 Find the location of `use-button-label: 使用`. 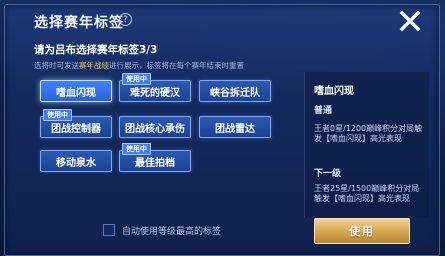

use-button-label: 使用 is located at coordinates (362, 231).